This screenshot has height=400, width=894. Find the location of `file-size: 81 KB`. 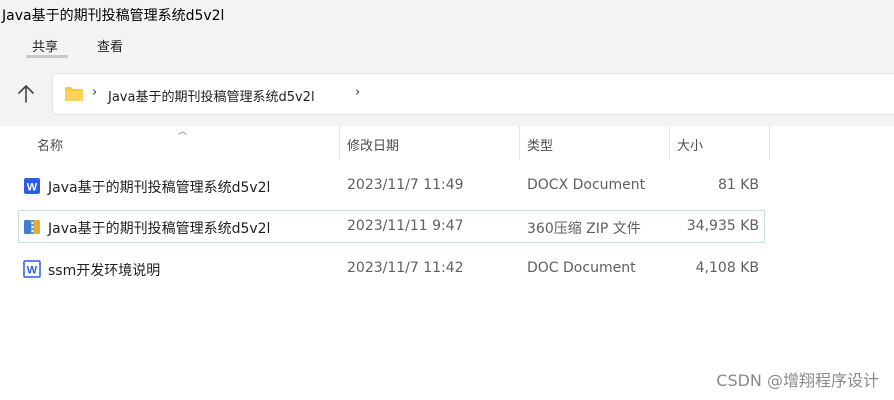

file-size: 81 KB is located at coordinates (738, 185).